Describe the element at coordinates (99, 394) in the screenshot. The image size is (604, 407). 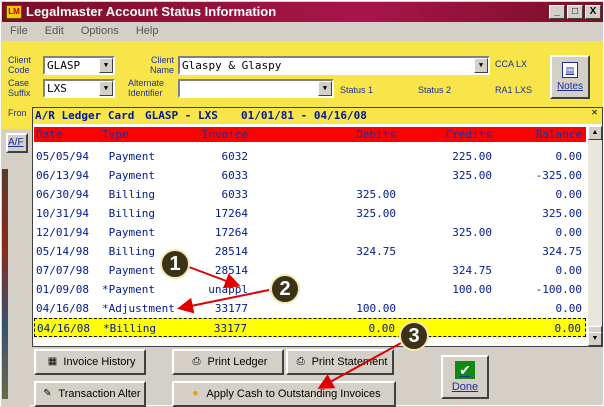
I see `transaction-alter-label: Transaction Alter` at that location.